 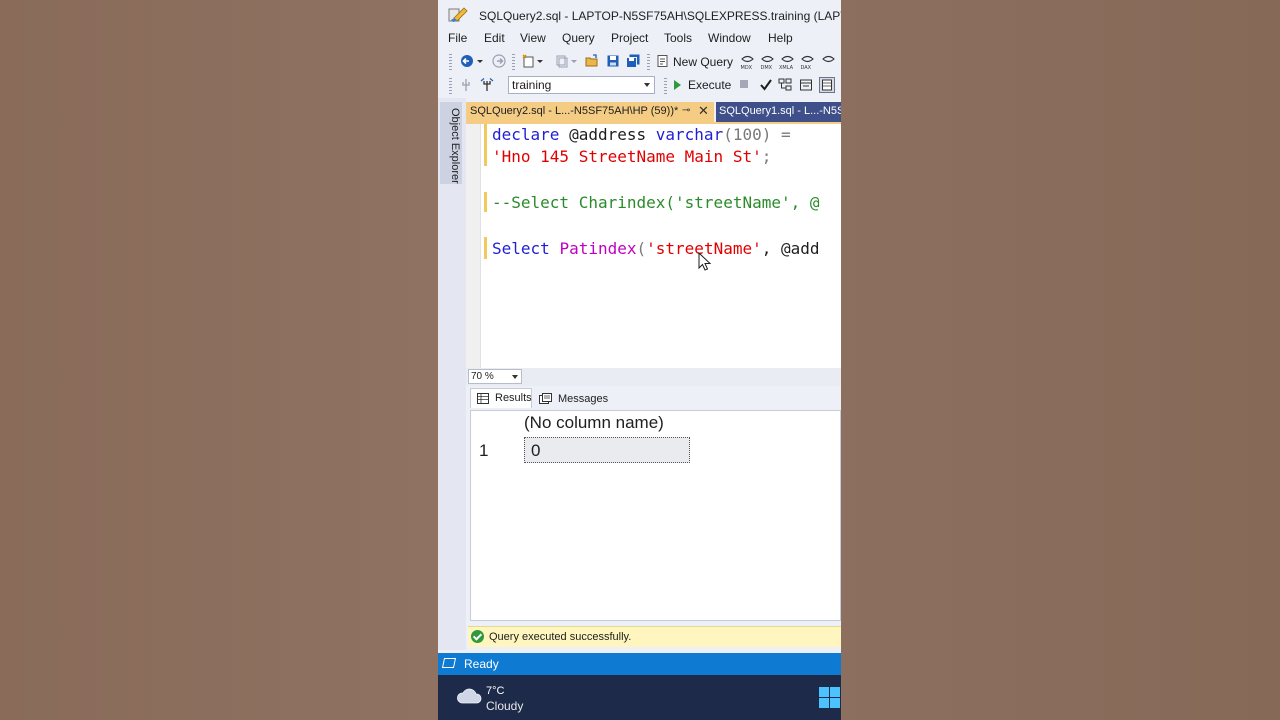 What do you see at coordinates (495, 376) in the screenshot?
I see `zoom-selector: 70 %` at bounding box center [495, 376].